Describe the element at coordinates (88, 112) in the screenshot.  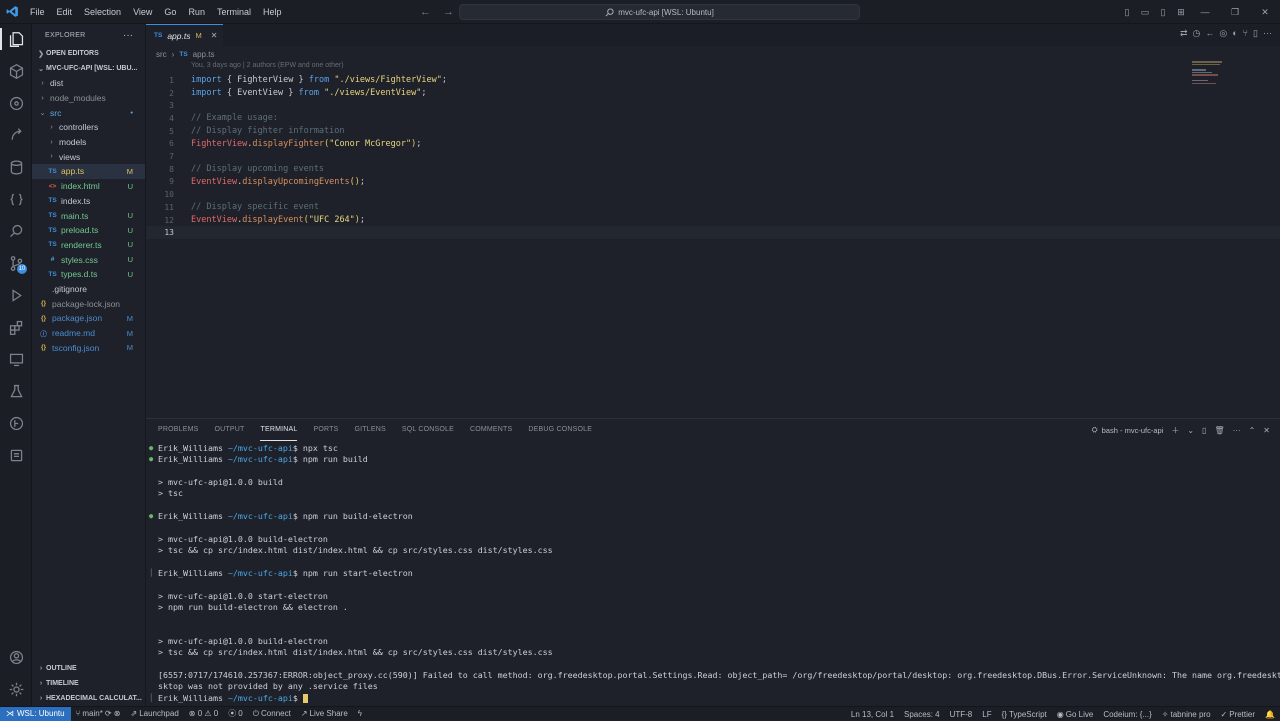
I see `tree-item: ⌄ src •` at that location.